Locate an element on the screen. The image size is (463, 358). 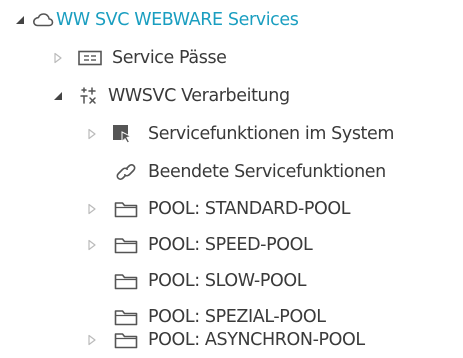
tree-node-service-passe: Service Pässe is located at coordinates (231, 58).